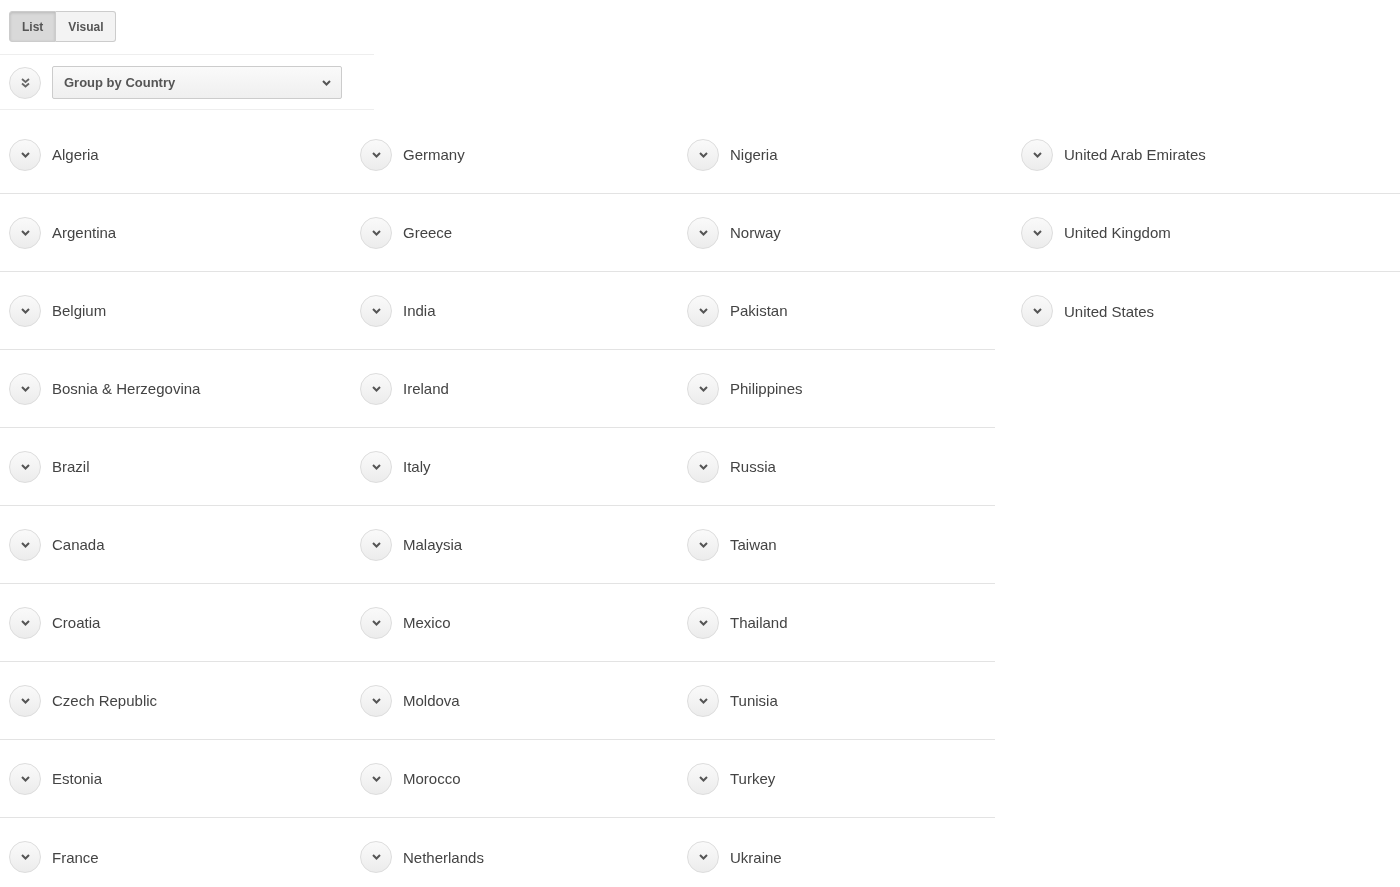 The width and height of the screenshot is (1400, 887). I want to click on country-name: Mexico, so click(427, 622).